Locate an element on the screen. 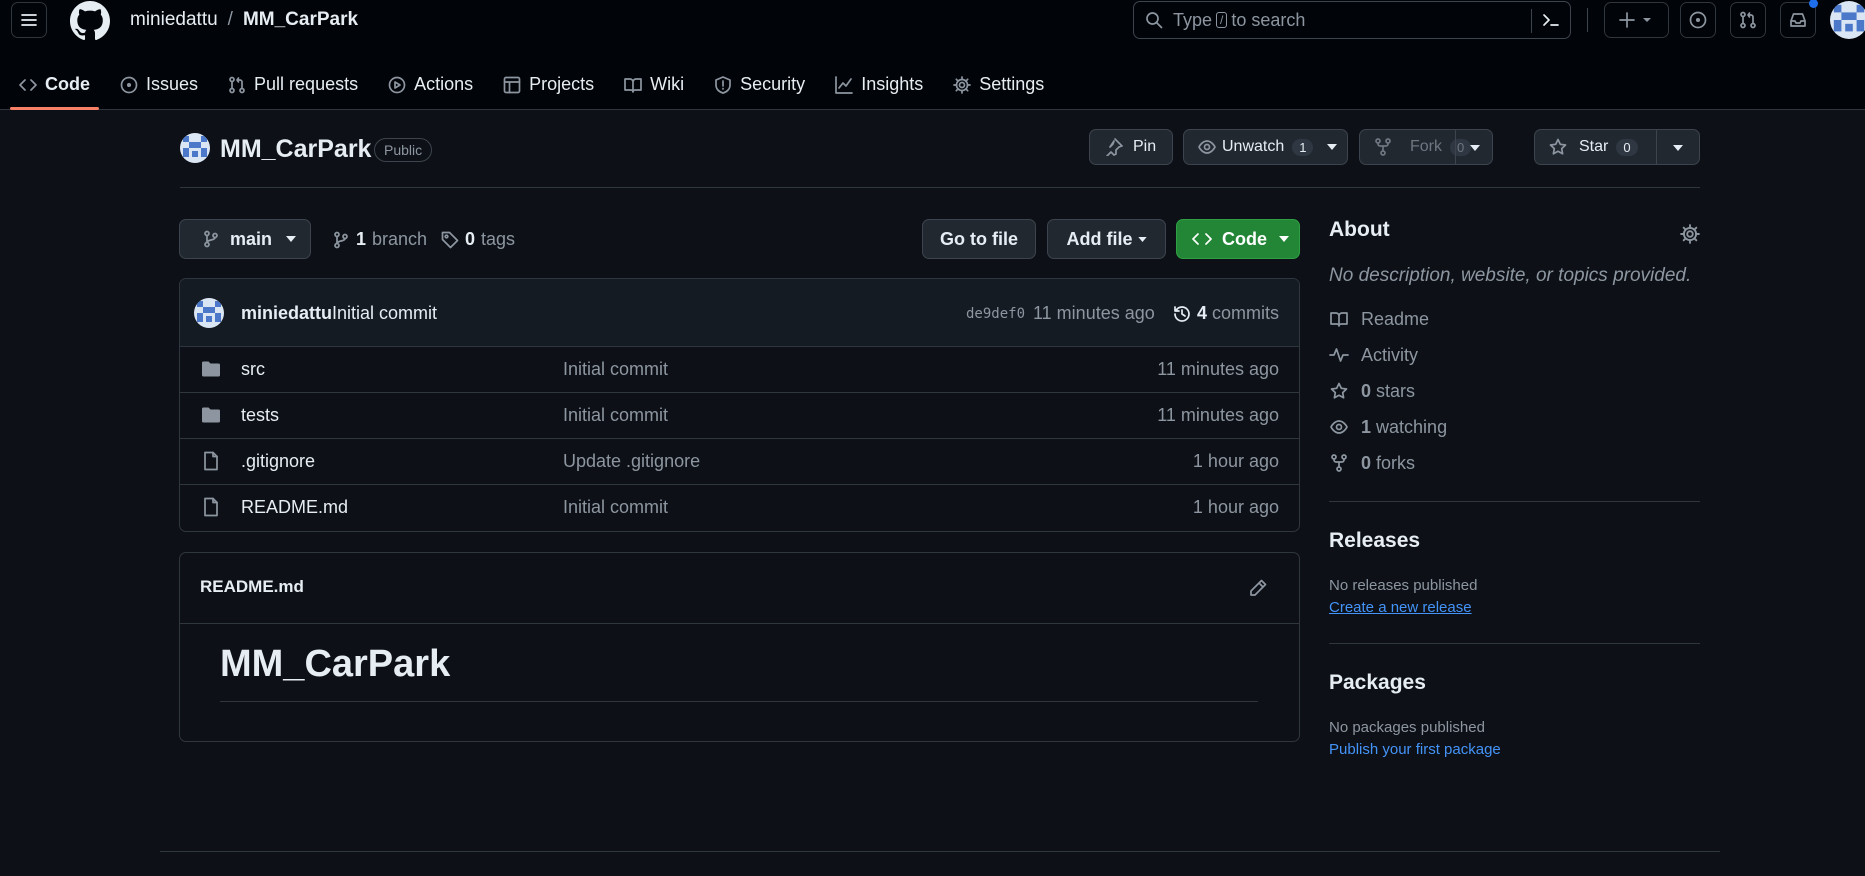 Image resolution: width=1865 pixels, height=876 pixels. branches-link: 1 branch is located at coordinates (379, 239).